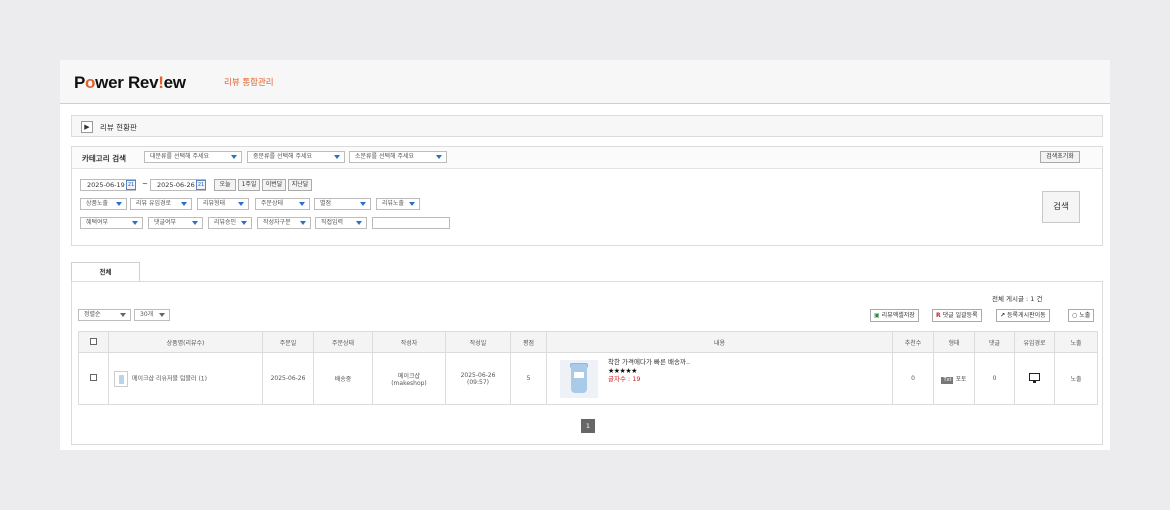 The width and height of the screenshot is (1170, 510). Describe the element at coordinates (175, 223) in the screenshot. I see `comment-select: 댓글여부` at that location.